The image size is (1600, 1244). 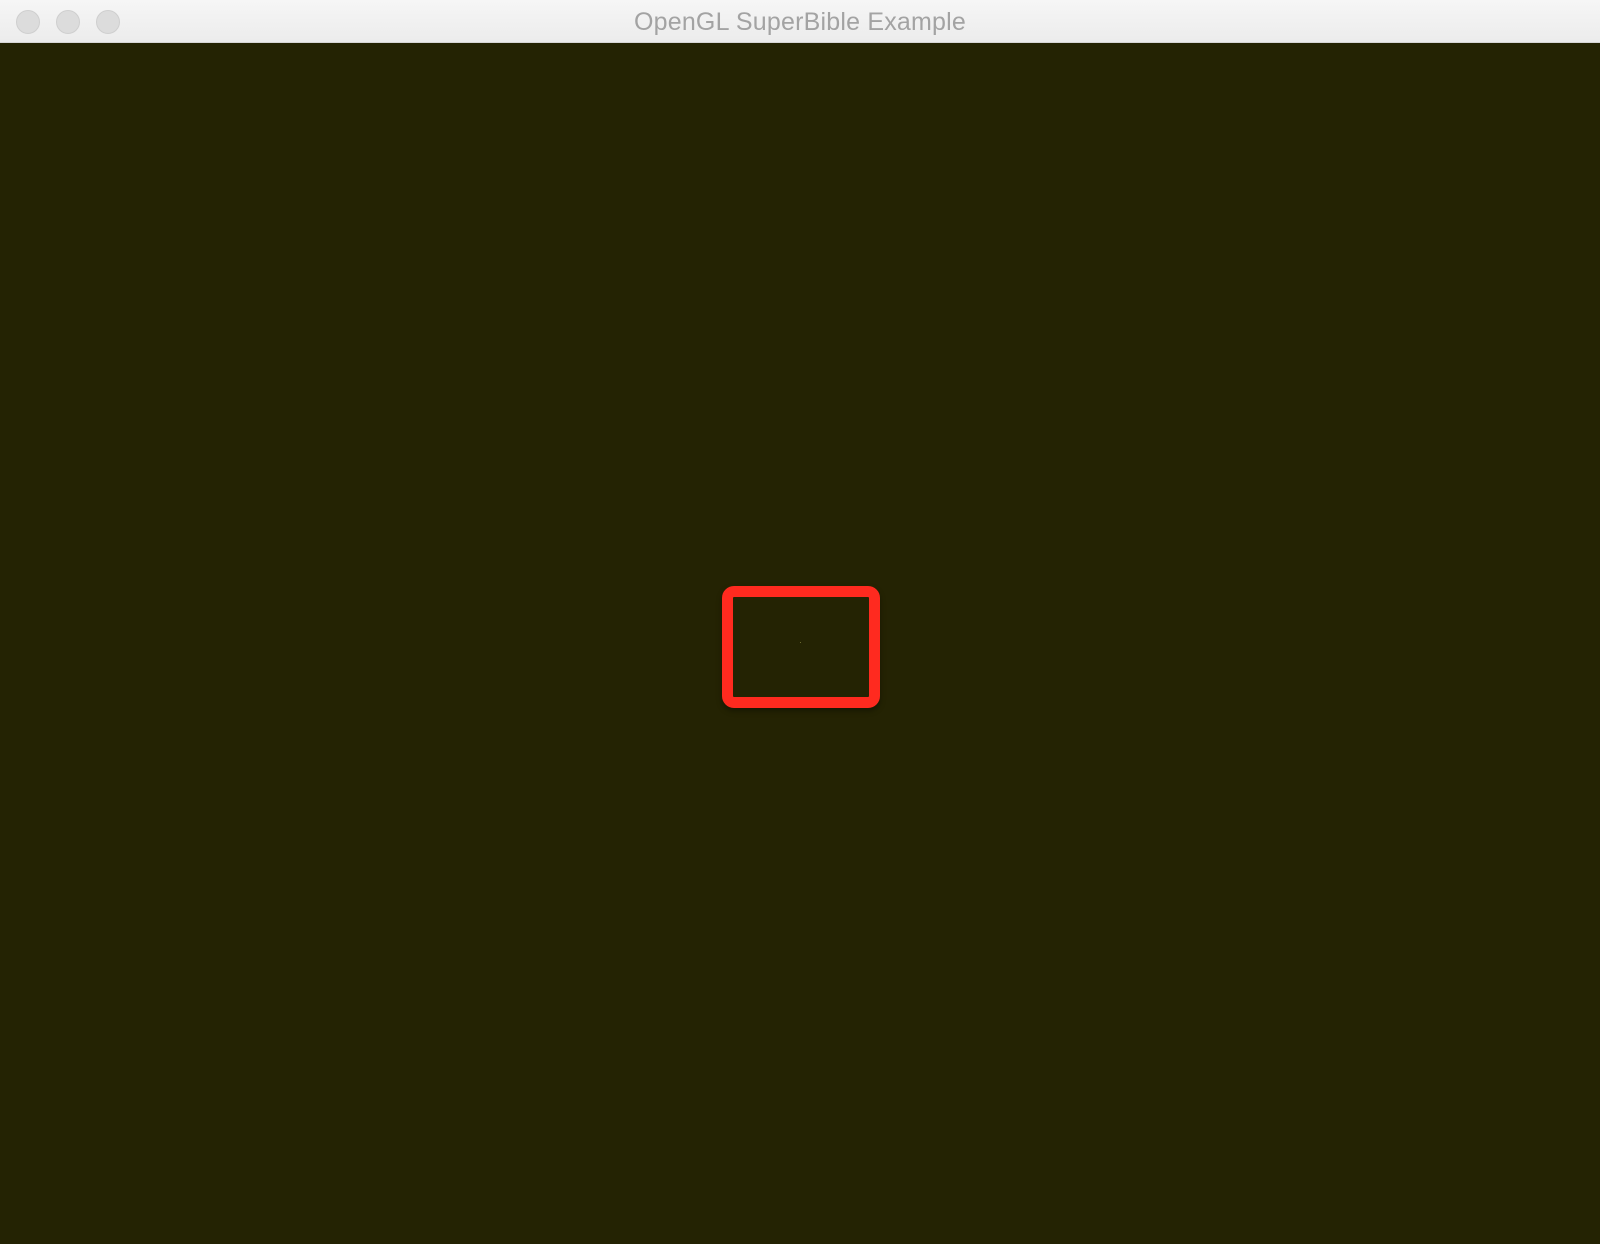 I want to click on window-title: OpenGL SuperBible Example, so click(x=800, y=22).